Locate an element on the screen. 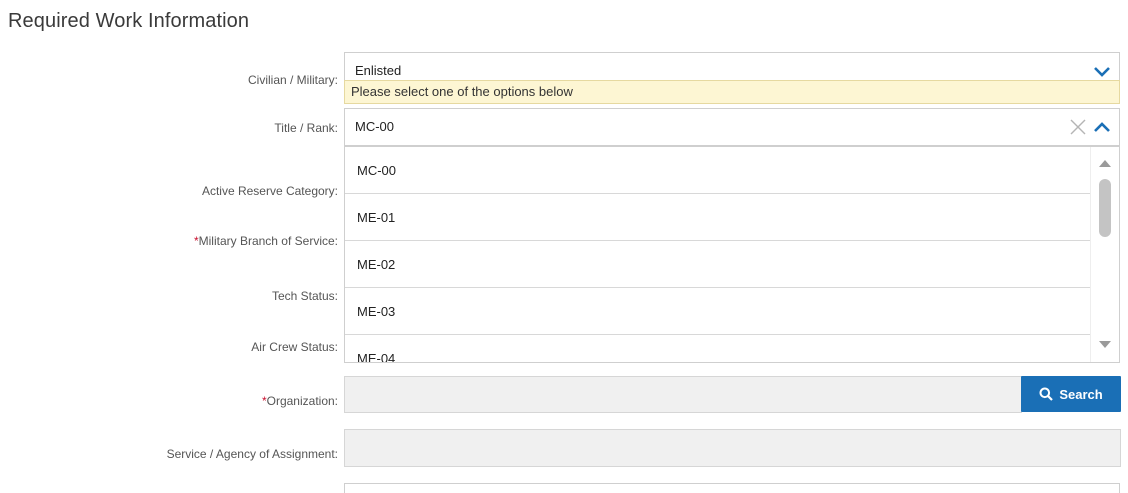 The height and width of the screenshot is (493, 1128). organization-label: *Organization: is located at coordinates (300, 401).